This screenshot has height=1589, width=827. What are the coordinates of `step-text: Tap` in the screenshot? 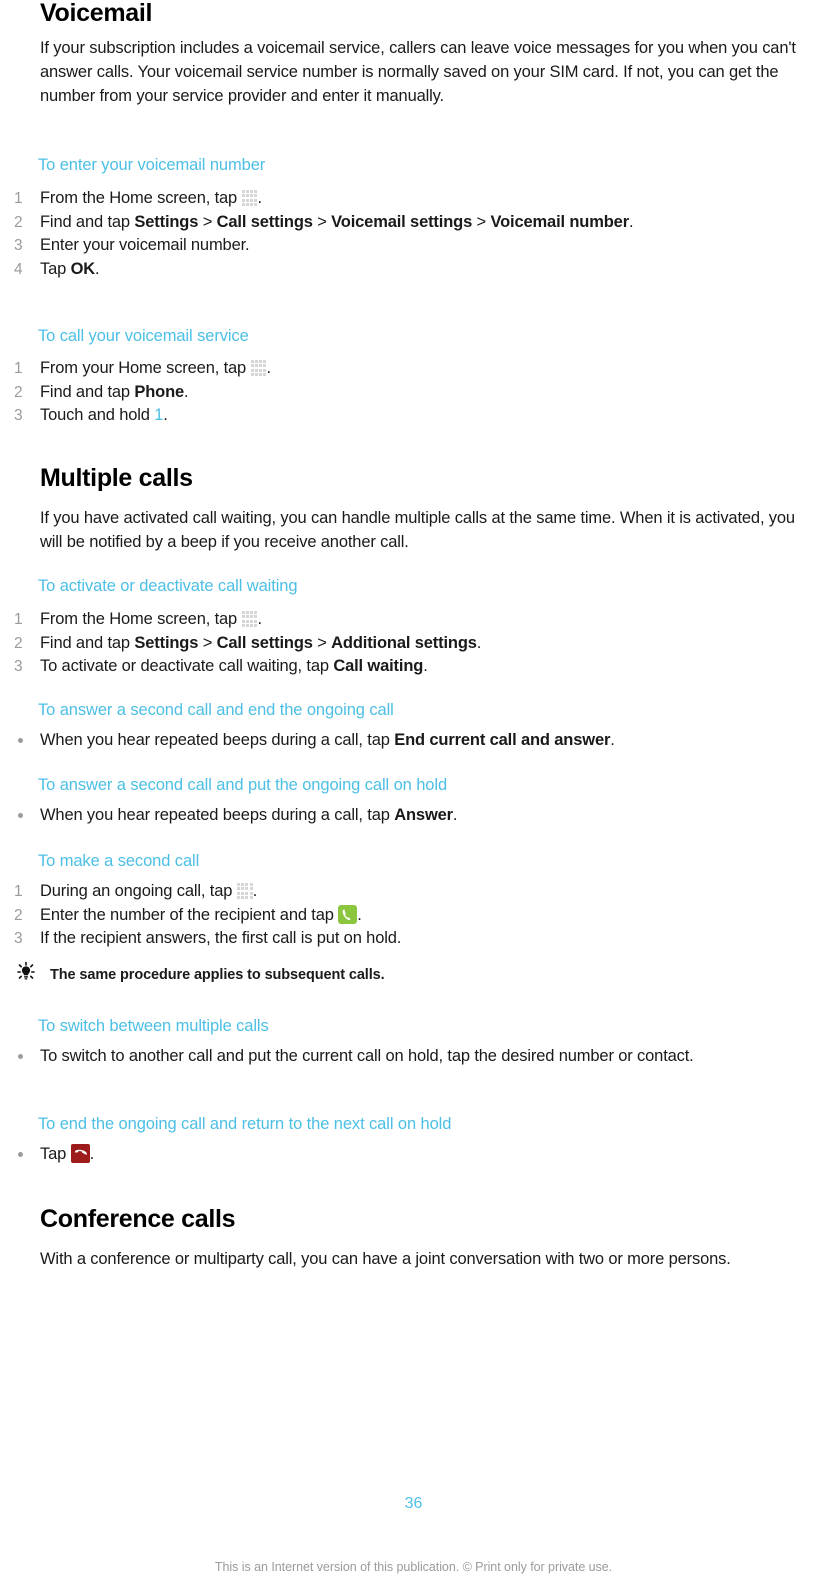 It's located at (55, 268).